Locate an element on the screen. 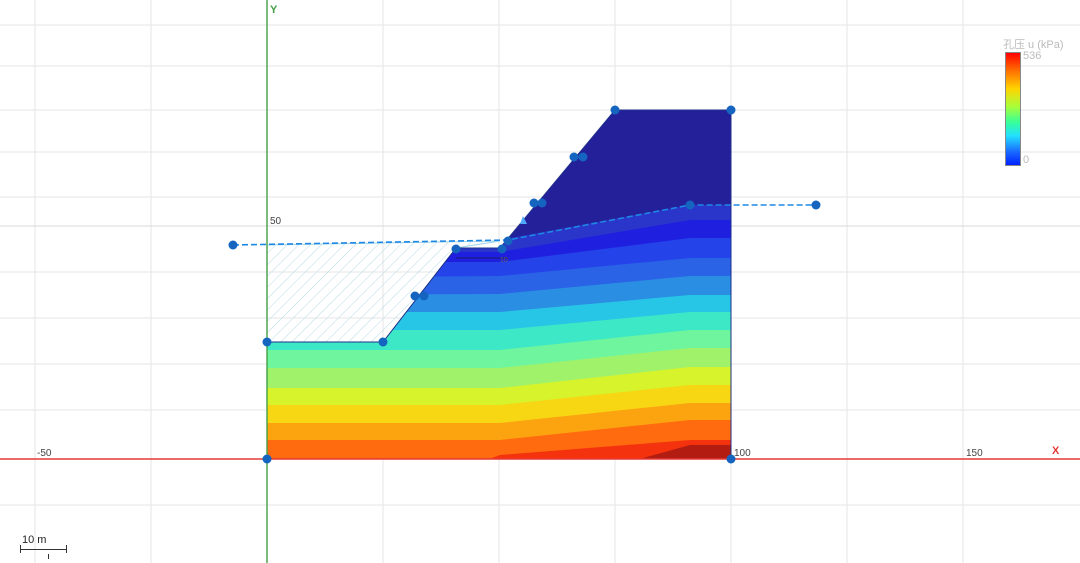 The width and height of the screenshot is (1080, 563). x-tick-label: 150 is located at coordinates (974, 453).